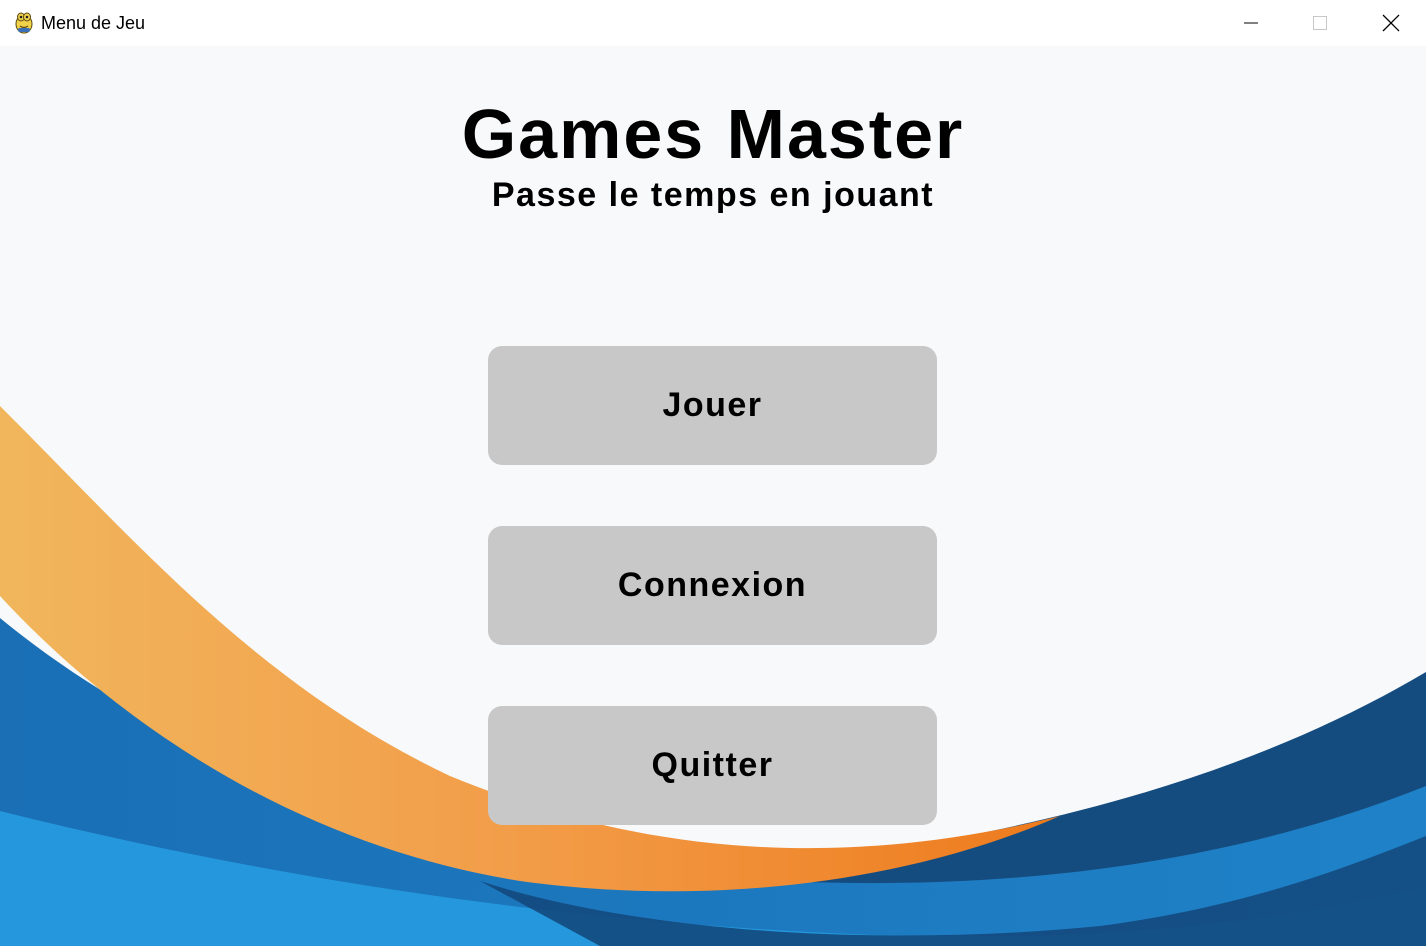 Image resolution: width=1426 pixels, height=946 pixels. What do you see at coordinates (93, 23) in the screenshot?
I see `window-title: Menu de Jeu` at bounding box center [93, 23].